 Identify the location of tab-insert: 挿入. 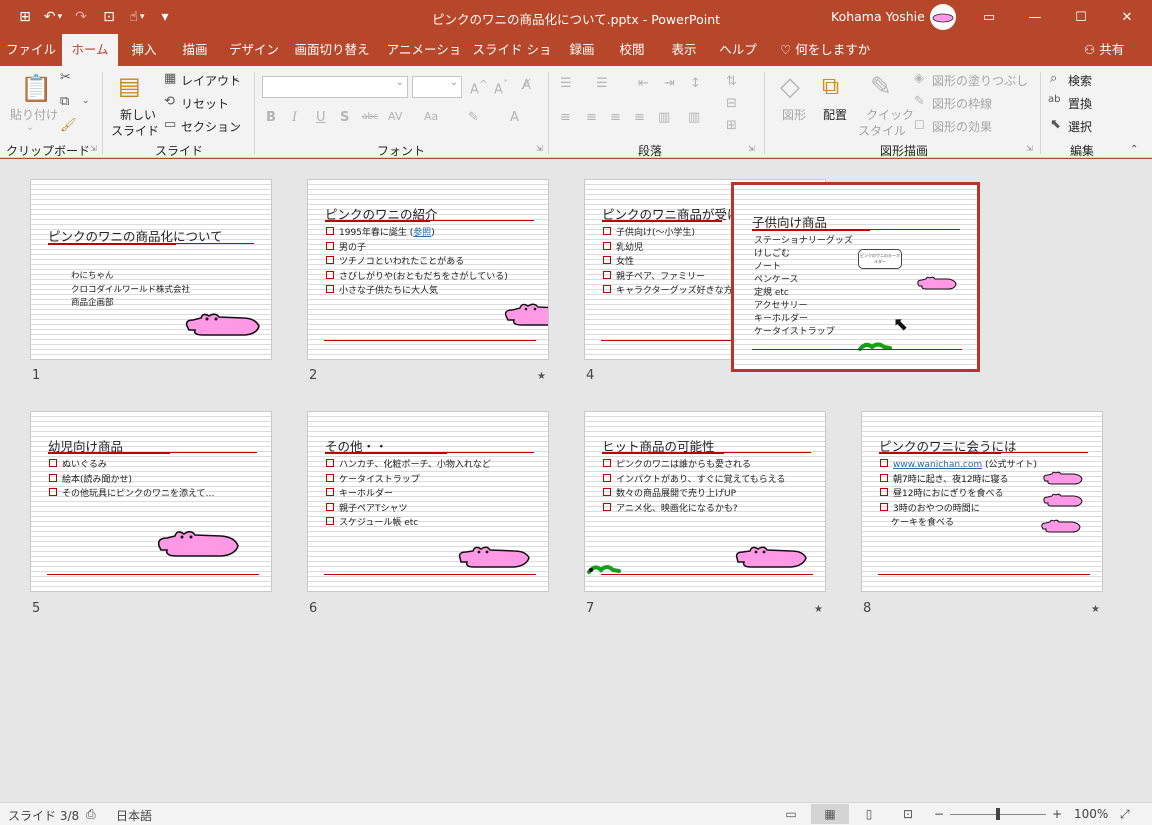
(144, 50).